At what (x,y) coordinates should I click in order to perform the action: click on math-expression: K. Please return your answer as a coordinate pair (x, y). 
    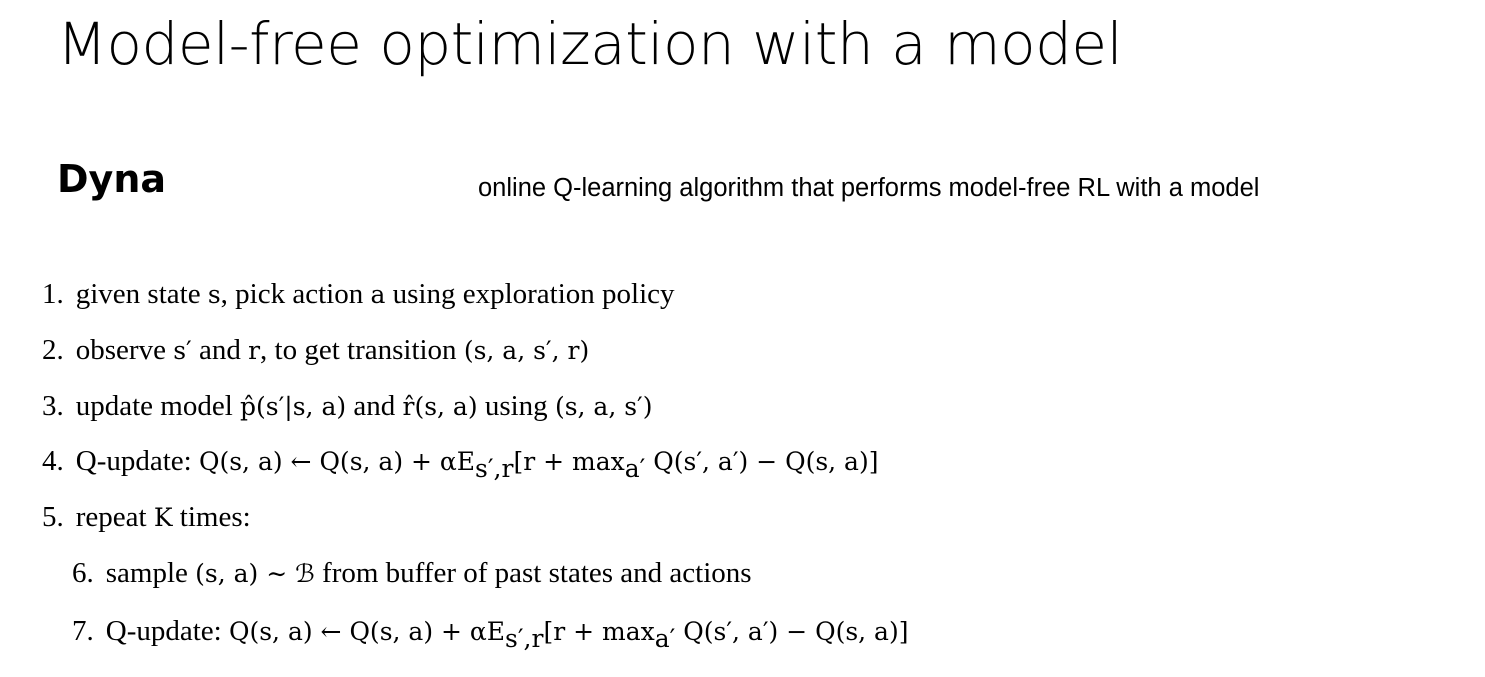
    Looking at the image, I should click on (163, 517).